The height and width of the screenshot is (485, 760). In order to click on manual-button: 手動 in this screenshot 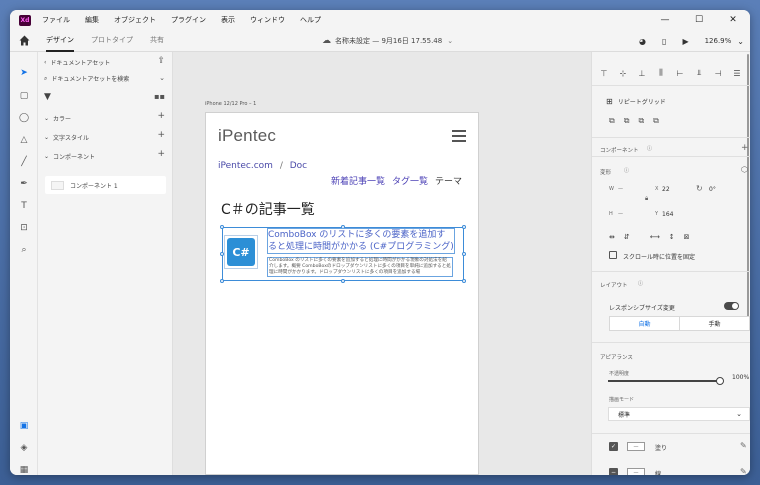, I will do `click(714, 323)`.